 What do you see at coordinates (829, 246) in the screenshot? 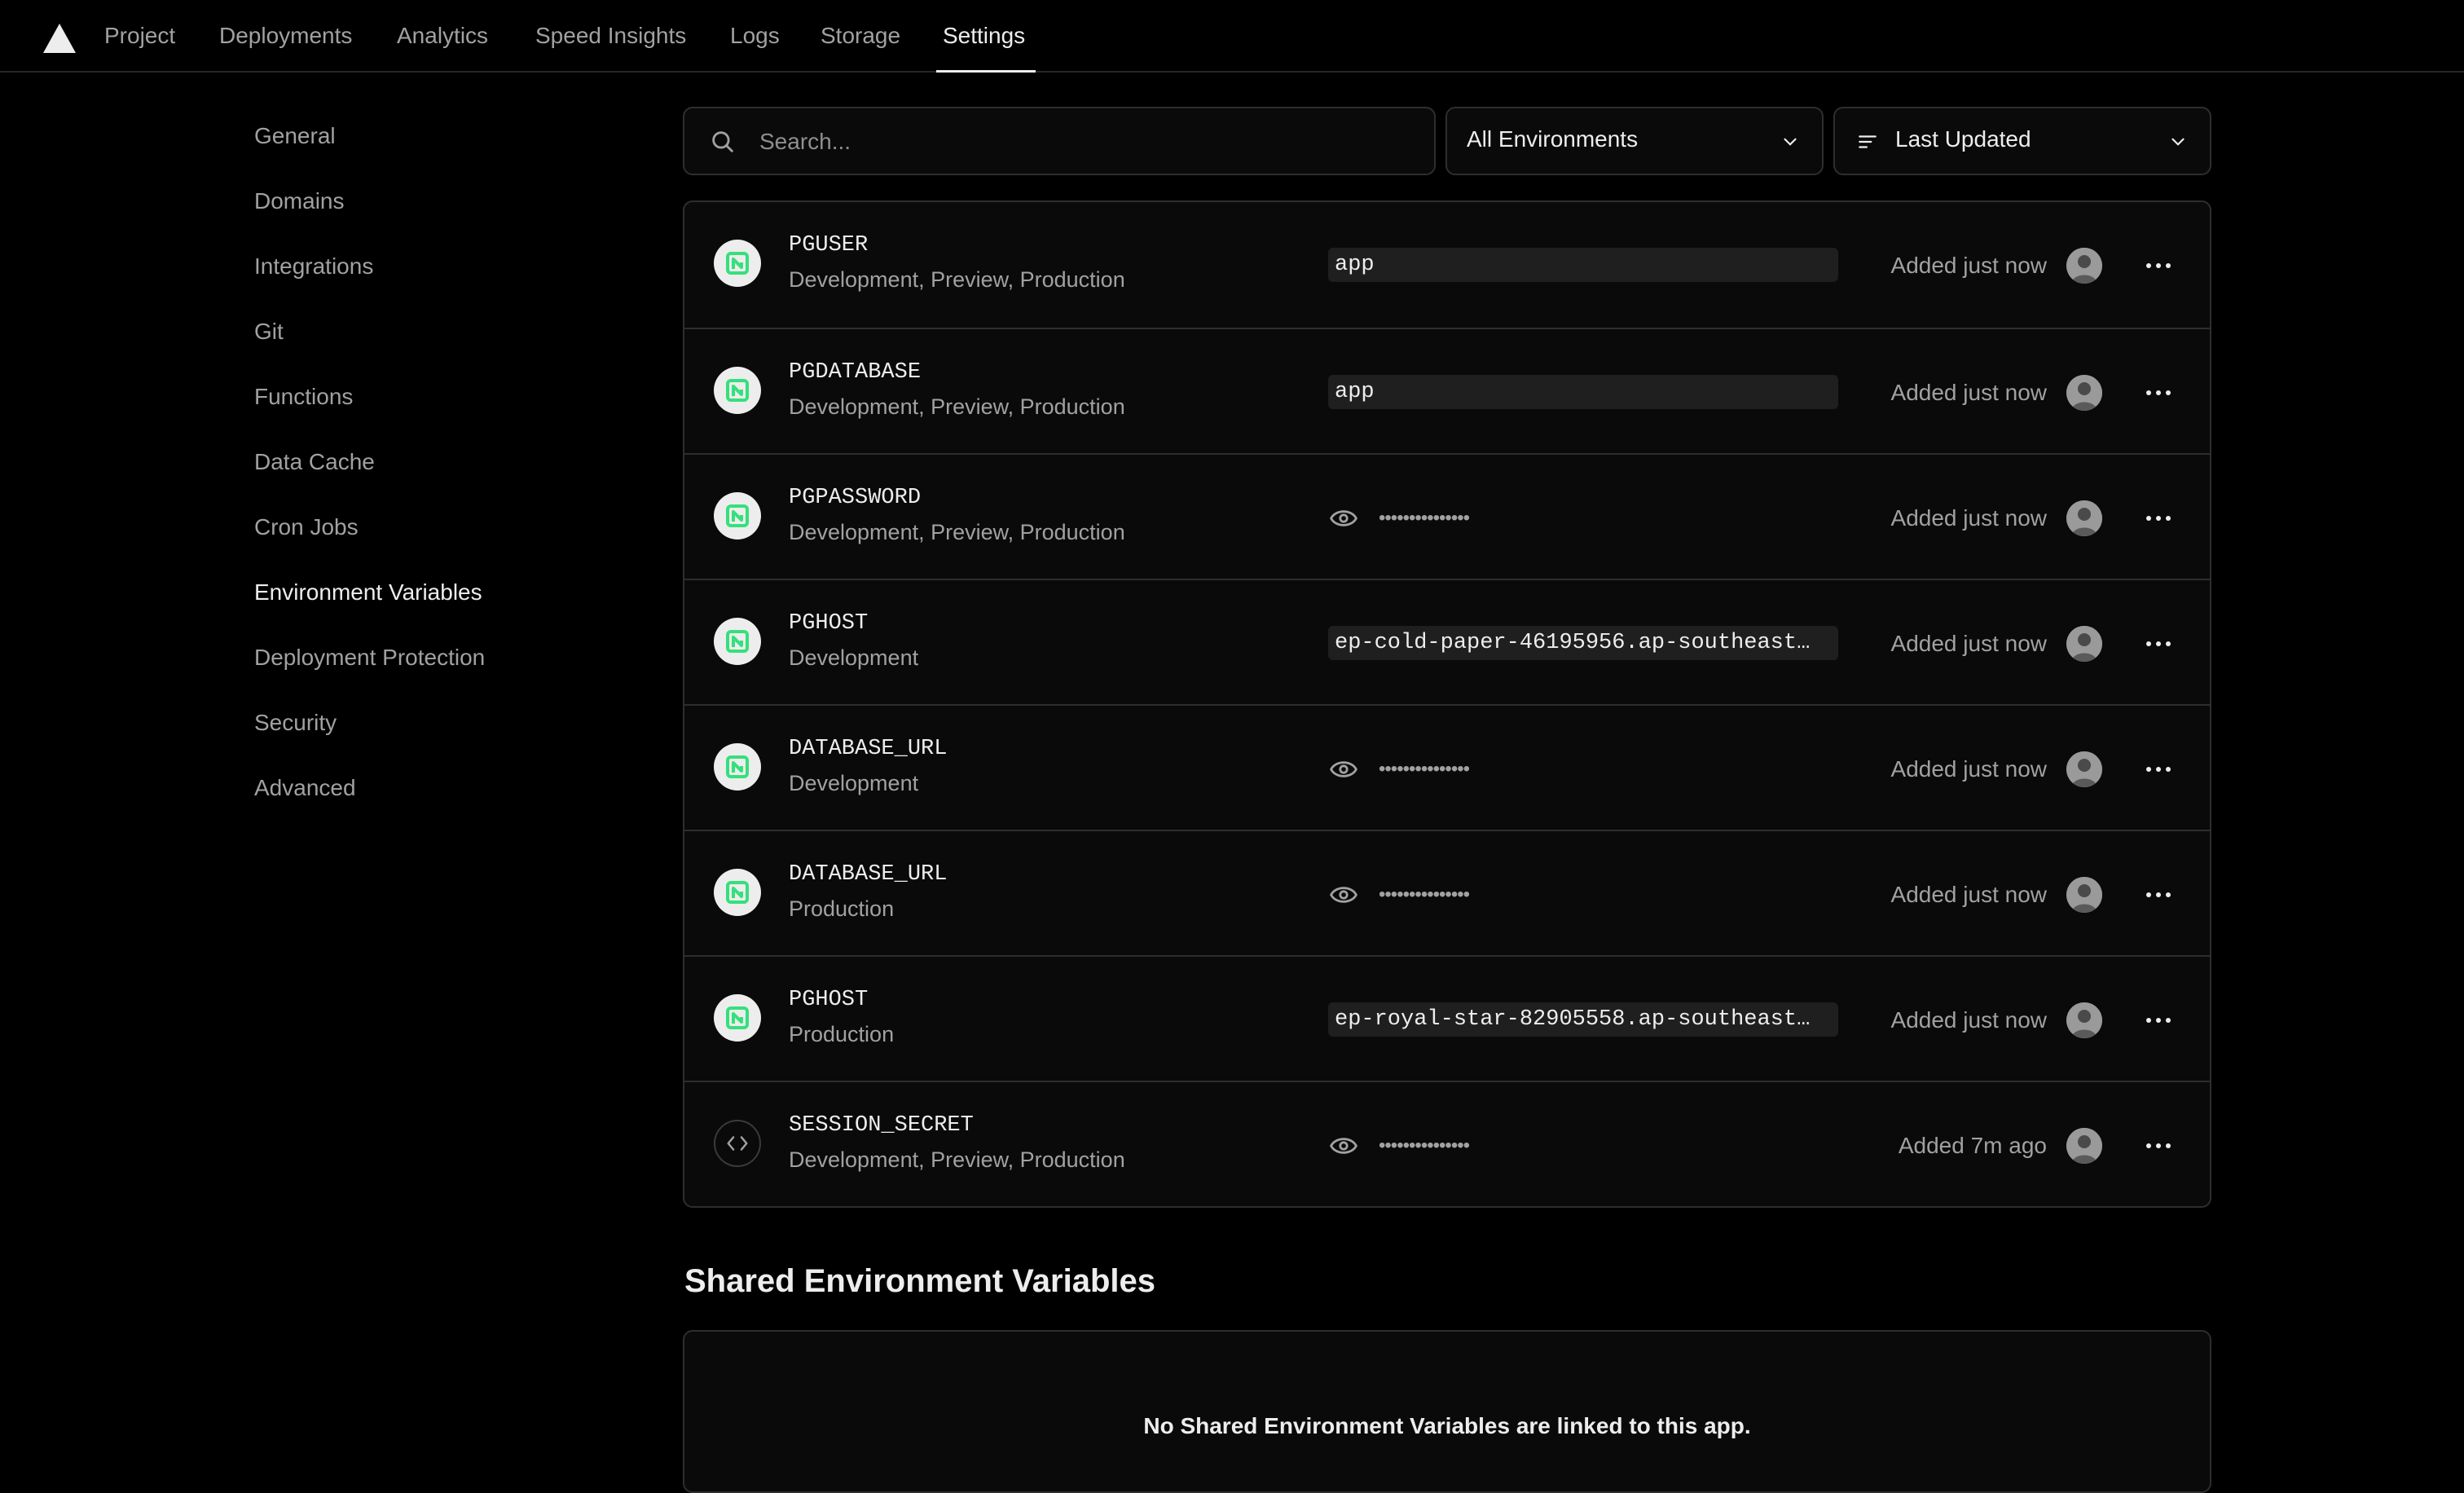
I see `env-var-name: PGUSER` at bounding box center [829, 246].